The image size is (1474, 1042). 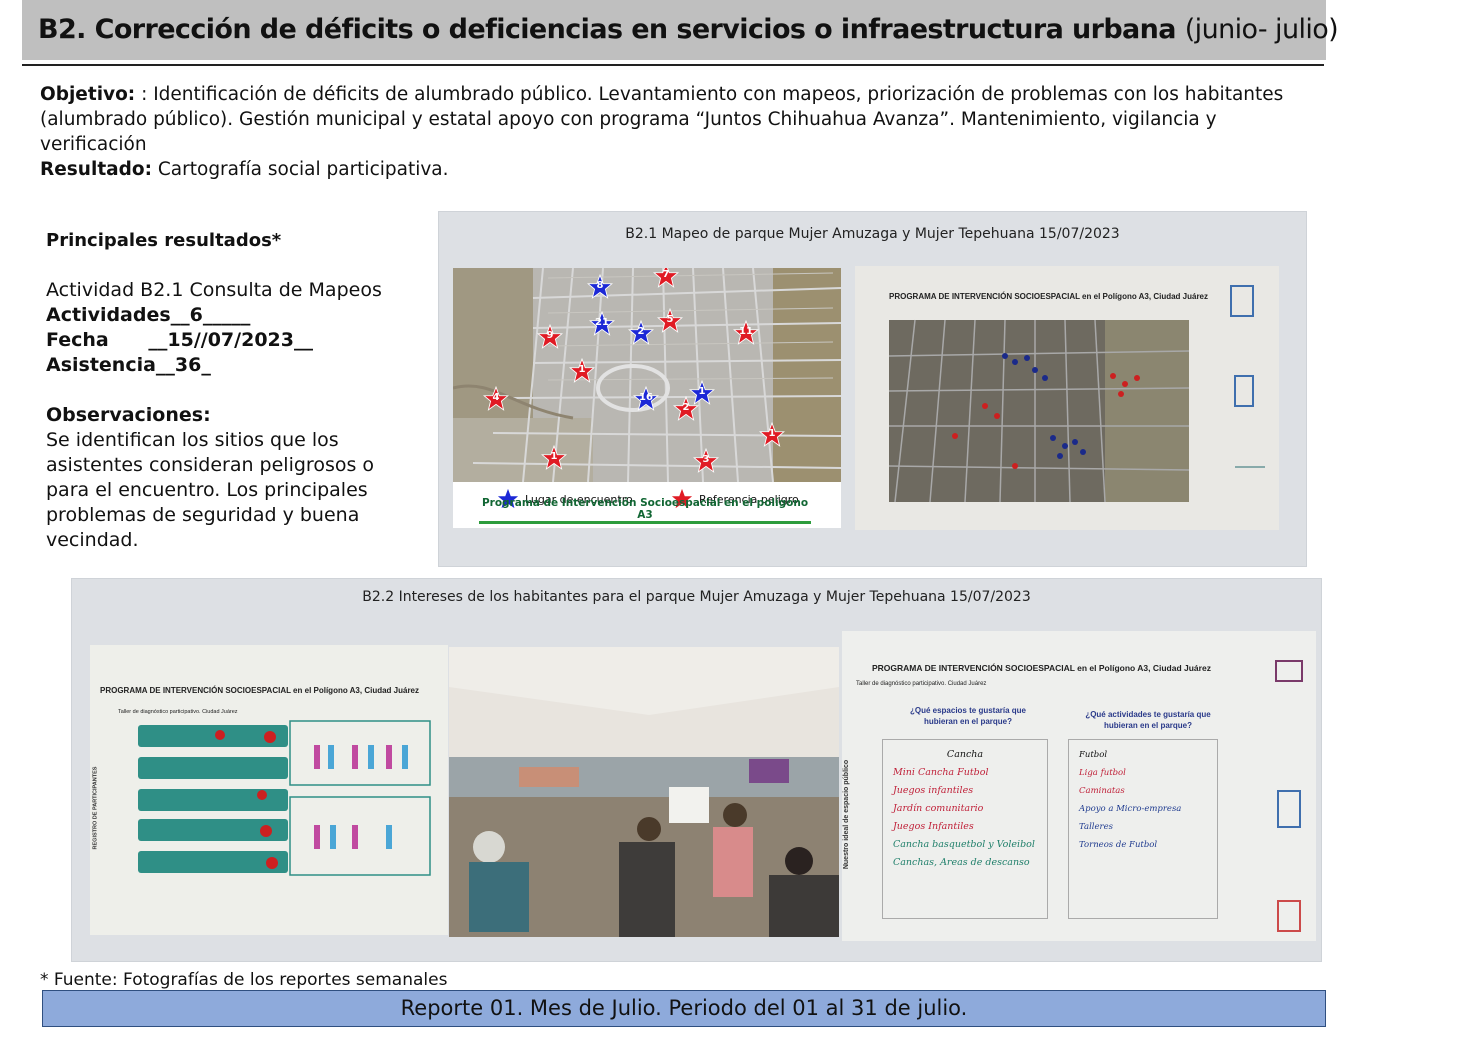 What do you see at coordinates (1289, 796) in the screenshot?
I see `logo-strip` at bounding box center [1289, 796].